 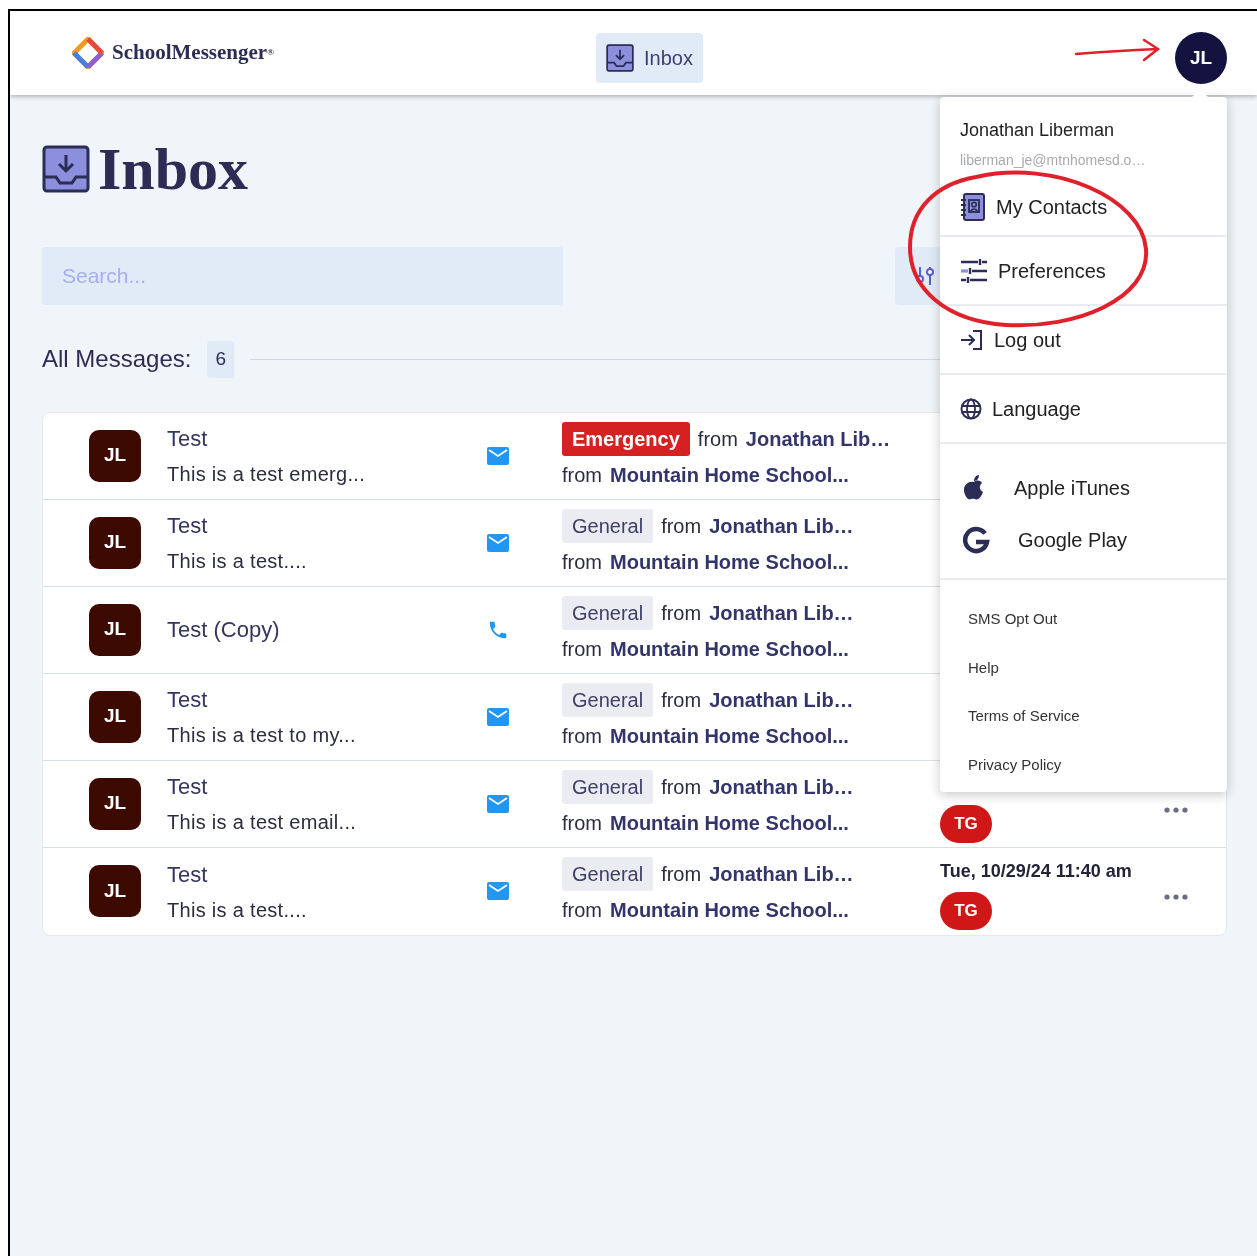 I want to click on address-book-icon, so click(x=973, y=207).